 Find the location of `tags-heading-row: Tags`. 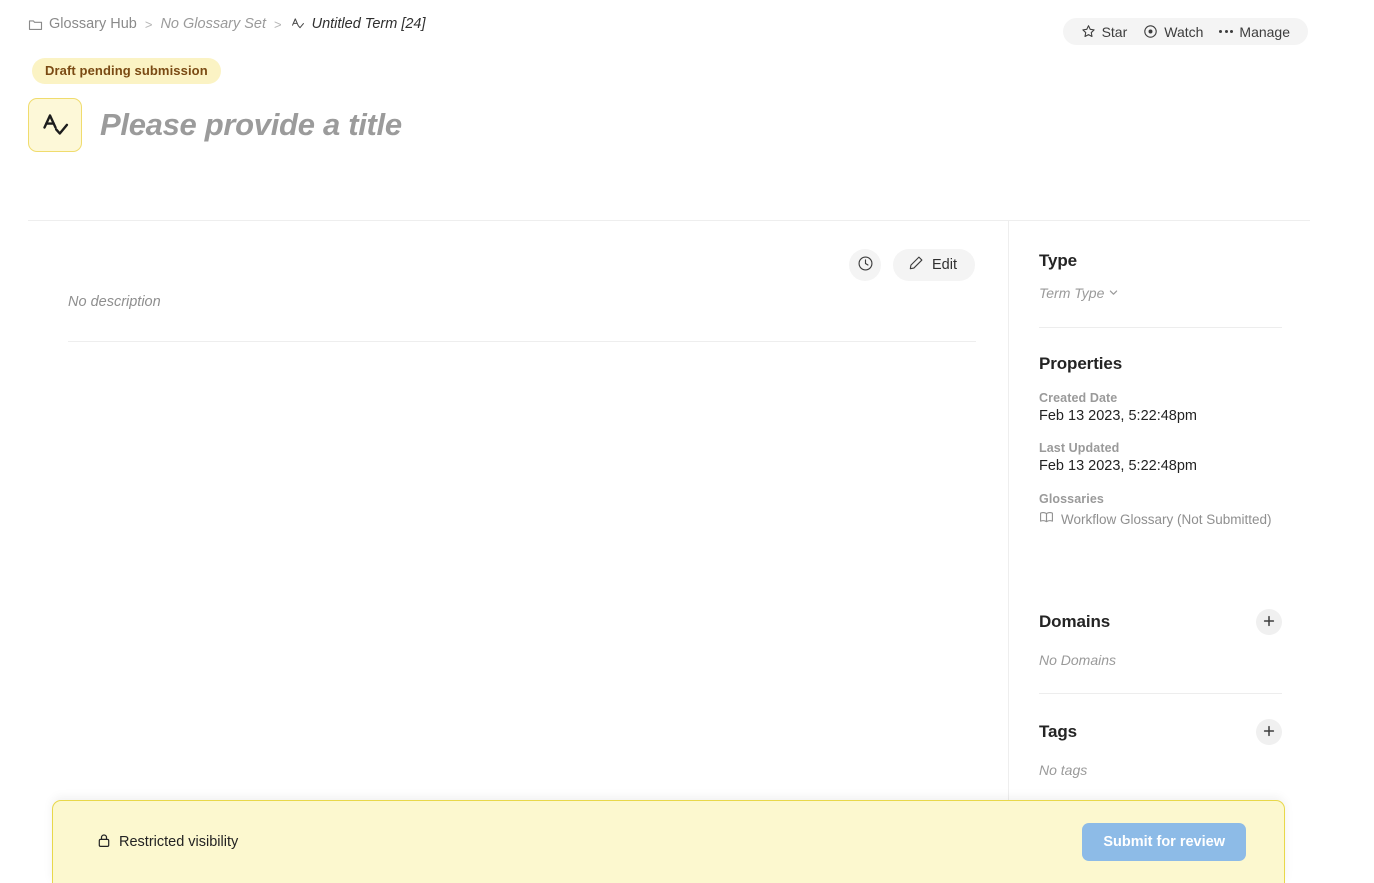

tags-heading-row: Tags is located at coordinates (1160, 732).